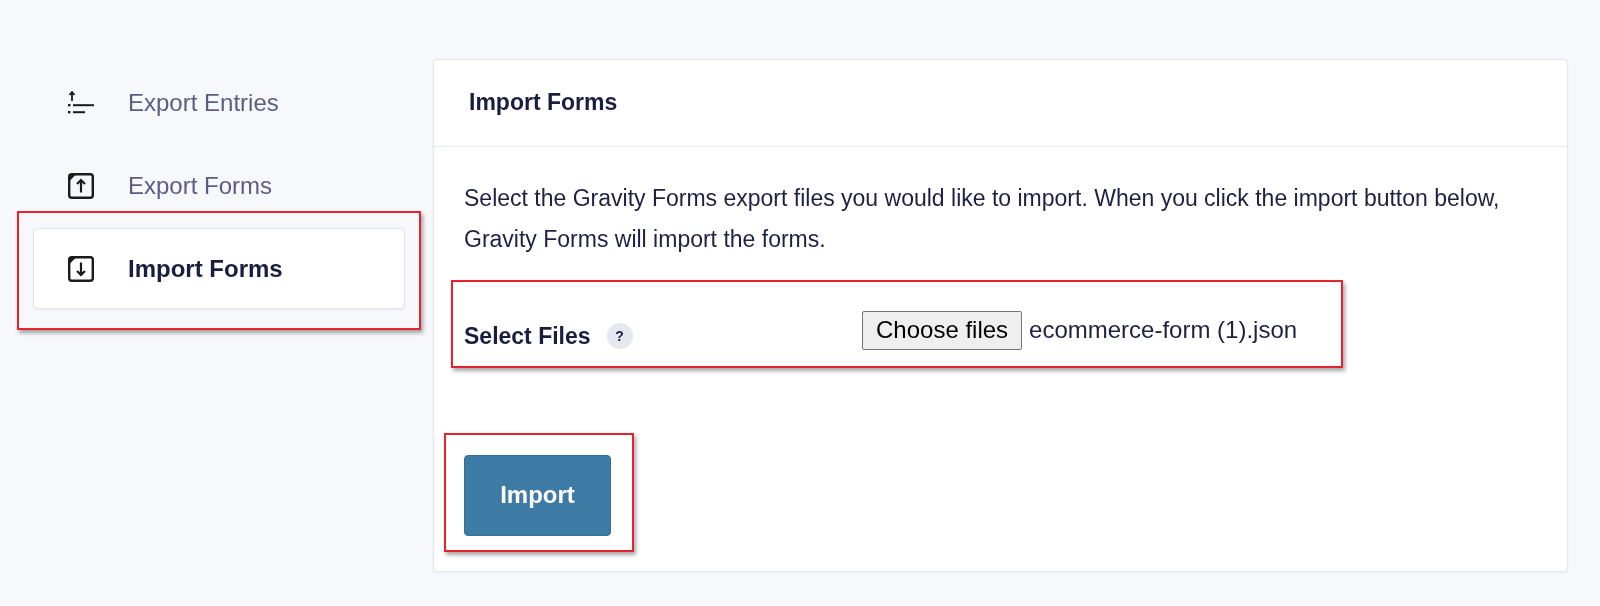  I want to click on list-arrow-up-icon, so click(81, 102).